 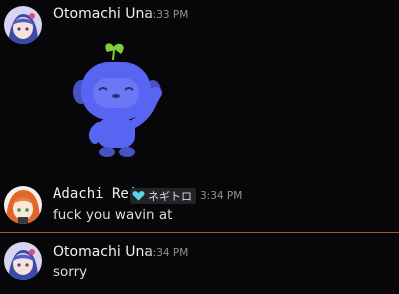 What do you see at coordinates (70, 272) in the screenshot?
I see `message-text: sorry` at bounding box center [70, 272].